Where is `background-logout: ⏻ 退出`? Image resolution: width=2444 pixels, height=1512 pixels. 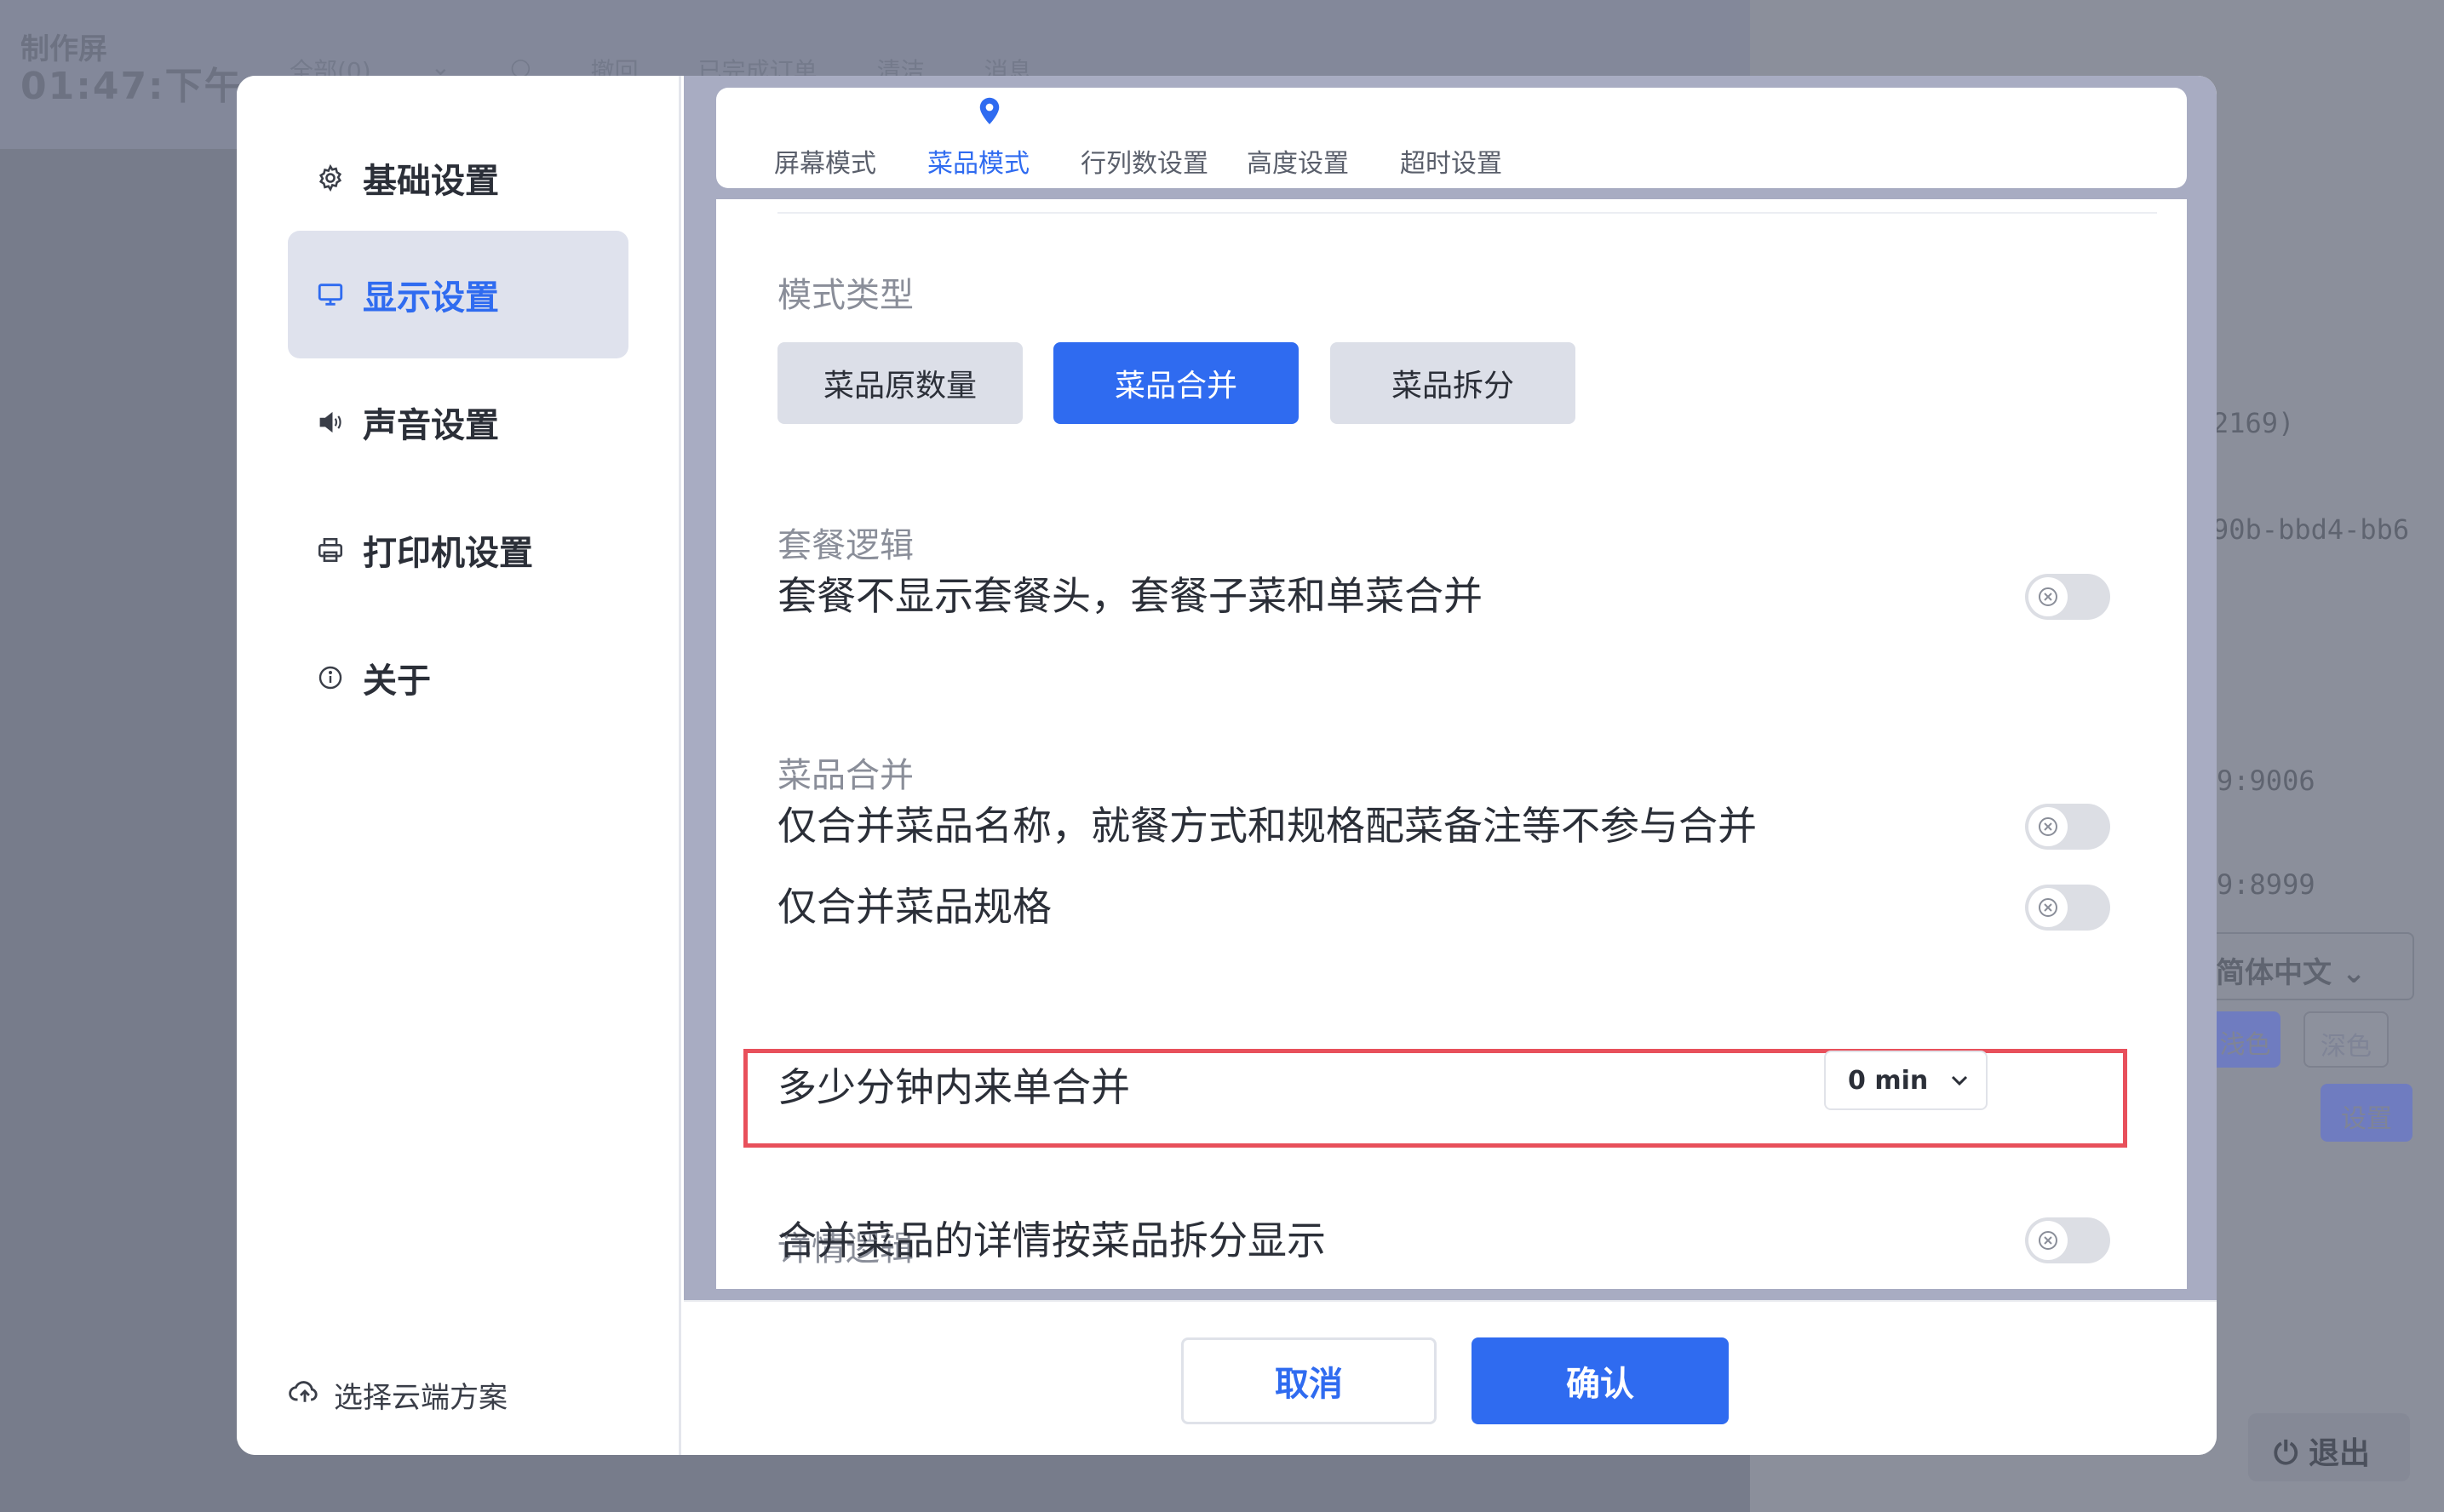 background-logout: ⏻ 退出 is located at coordinates (2329, 1447).